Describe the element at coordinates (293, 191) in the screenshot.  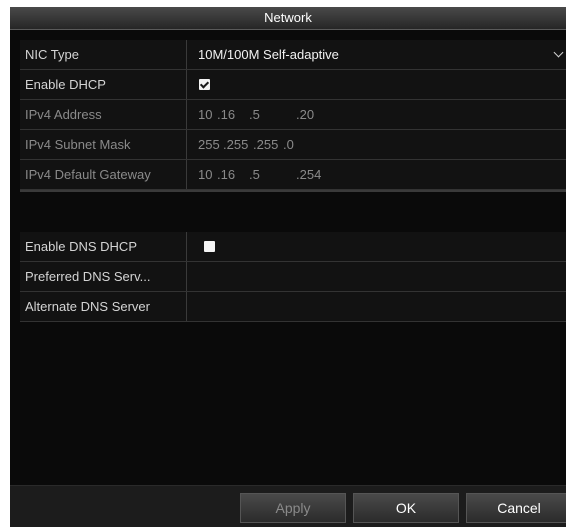
I see `section-divider` at that location.